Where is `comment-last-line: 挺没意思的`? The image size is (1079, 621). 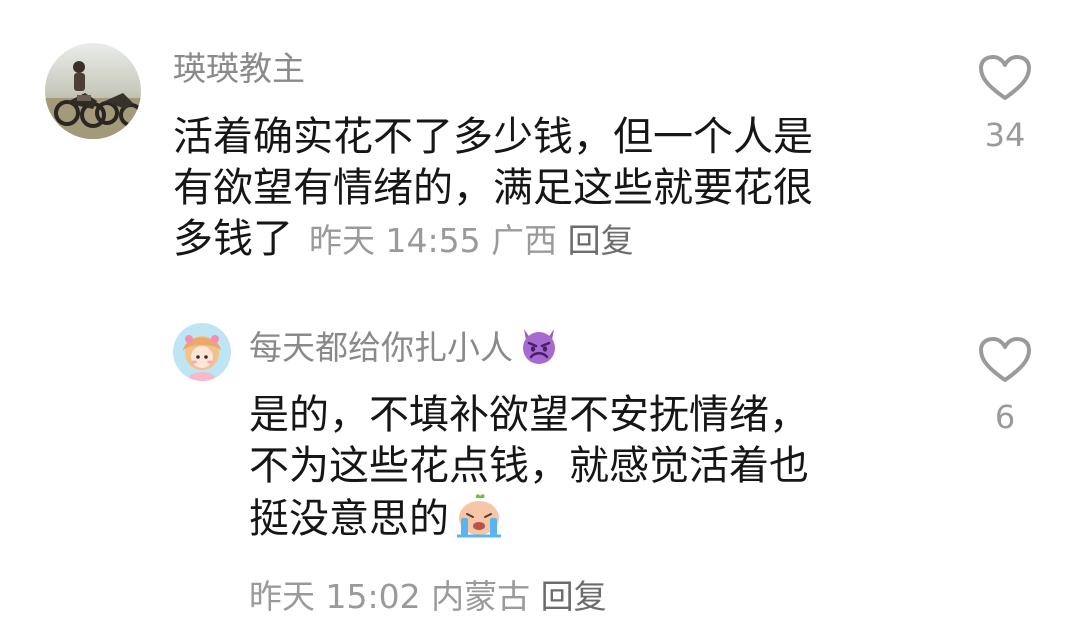 comment-last-line: 挺没意思的 is located at coordinates (529, 518).